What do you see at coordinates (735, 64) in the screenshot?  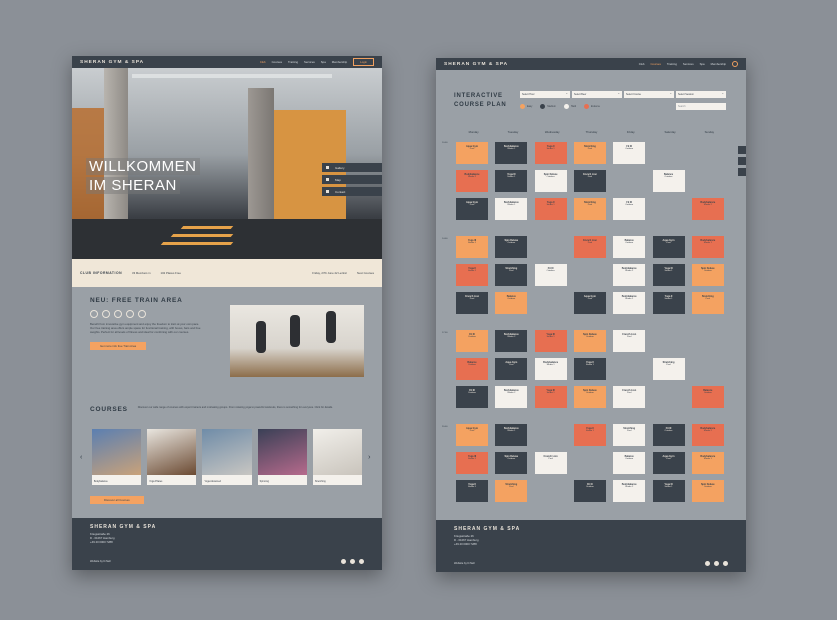 I see `user-avatar-icon` at bounding box center [735, 64].